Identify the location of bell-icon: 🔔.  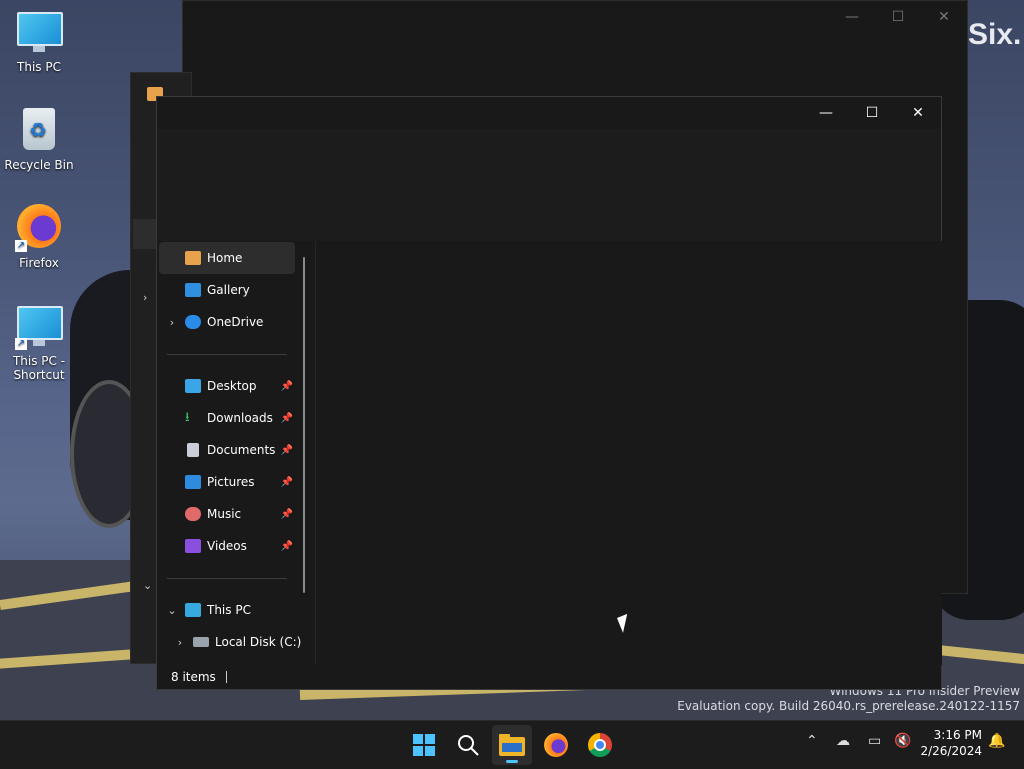
(997, 741).